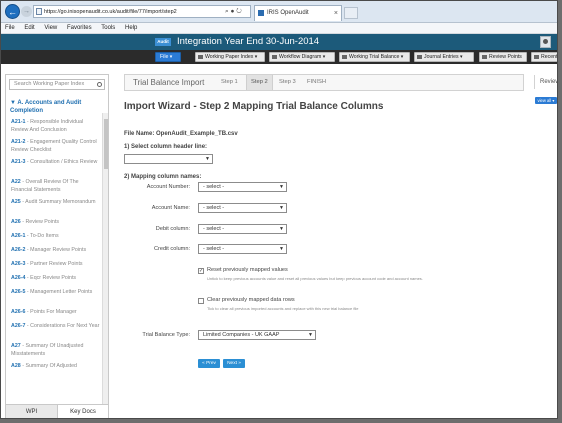 The width and height of the screenshot is (562, 423). I want to click on list-item: A26-5 - Management Letter Points, so click(55, 297).